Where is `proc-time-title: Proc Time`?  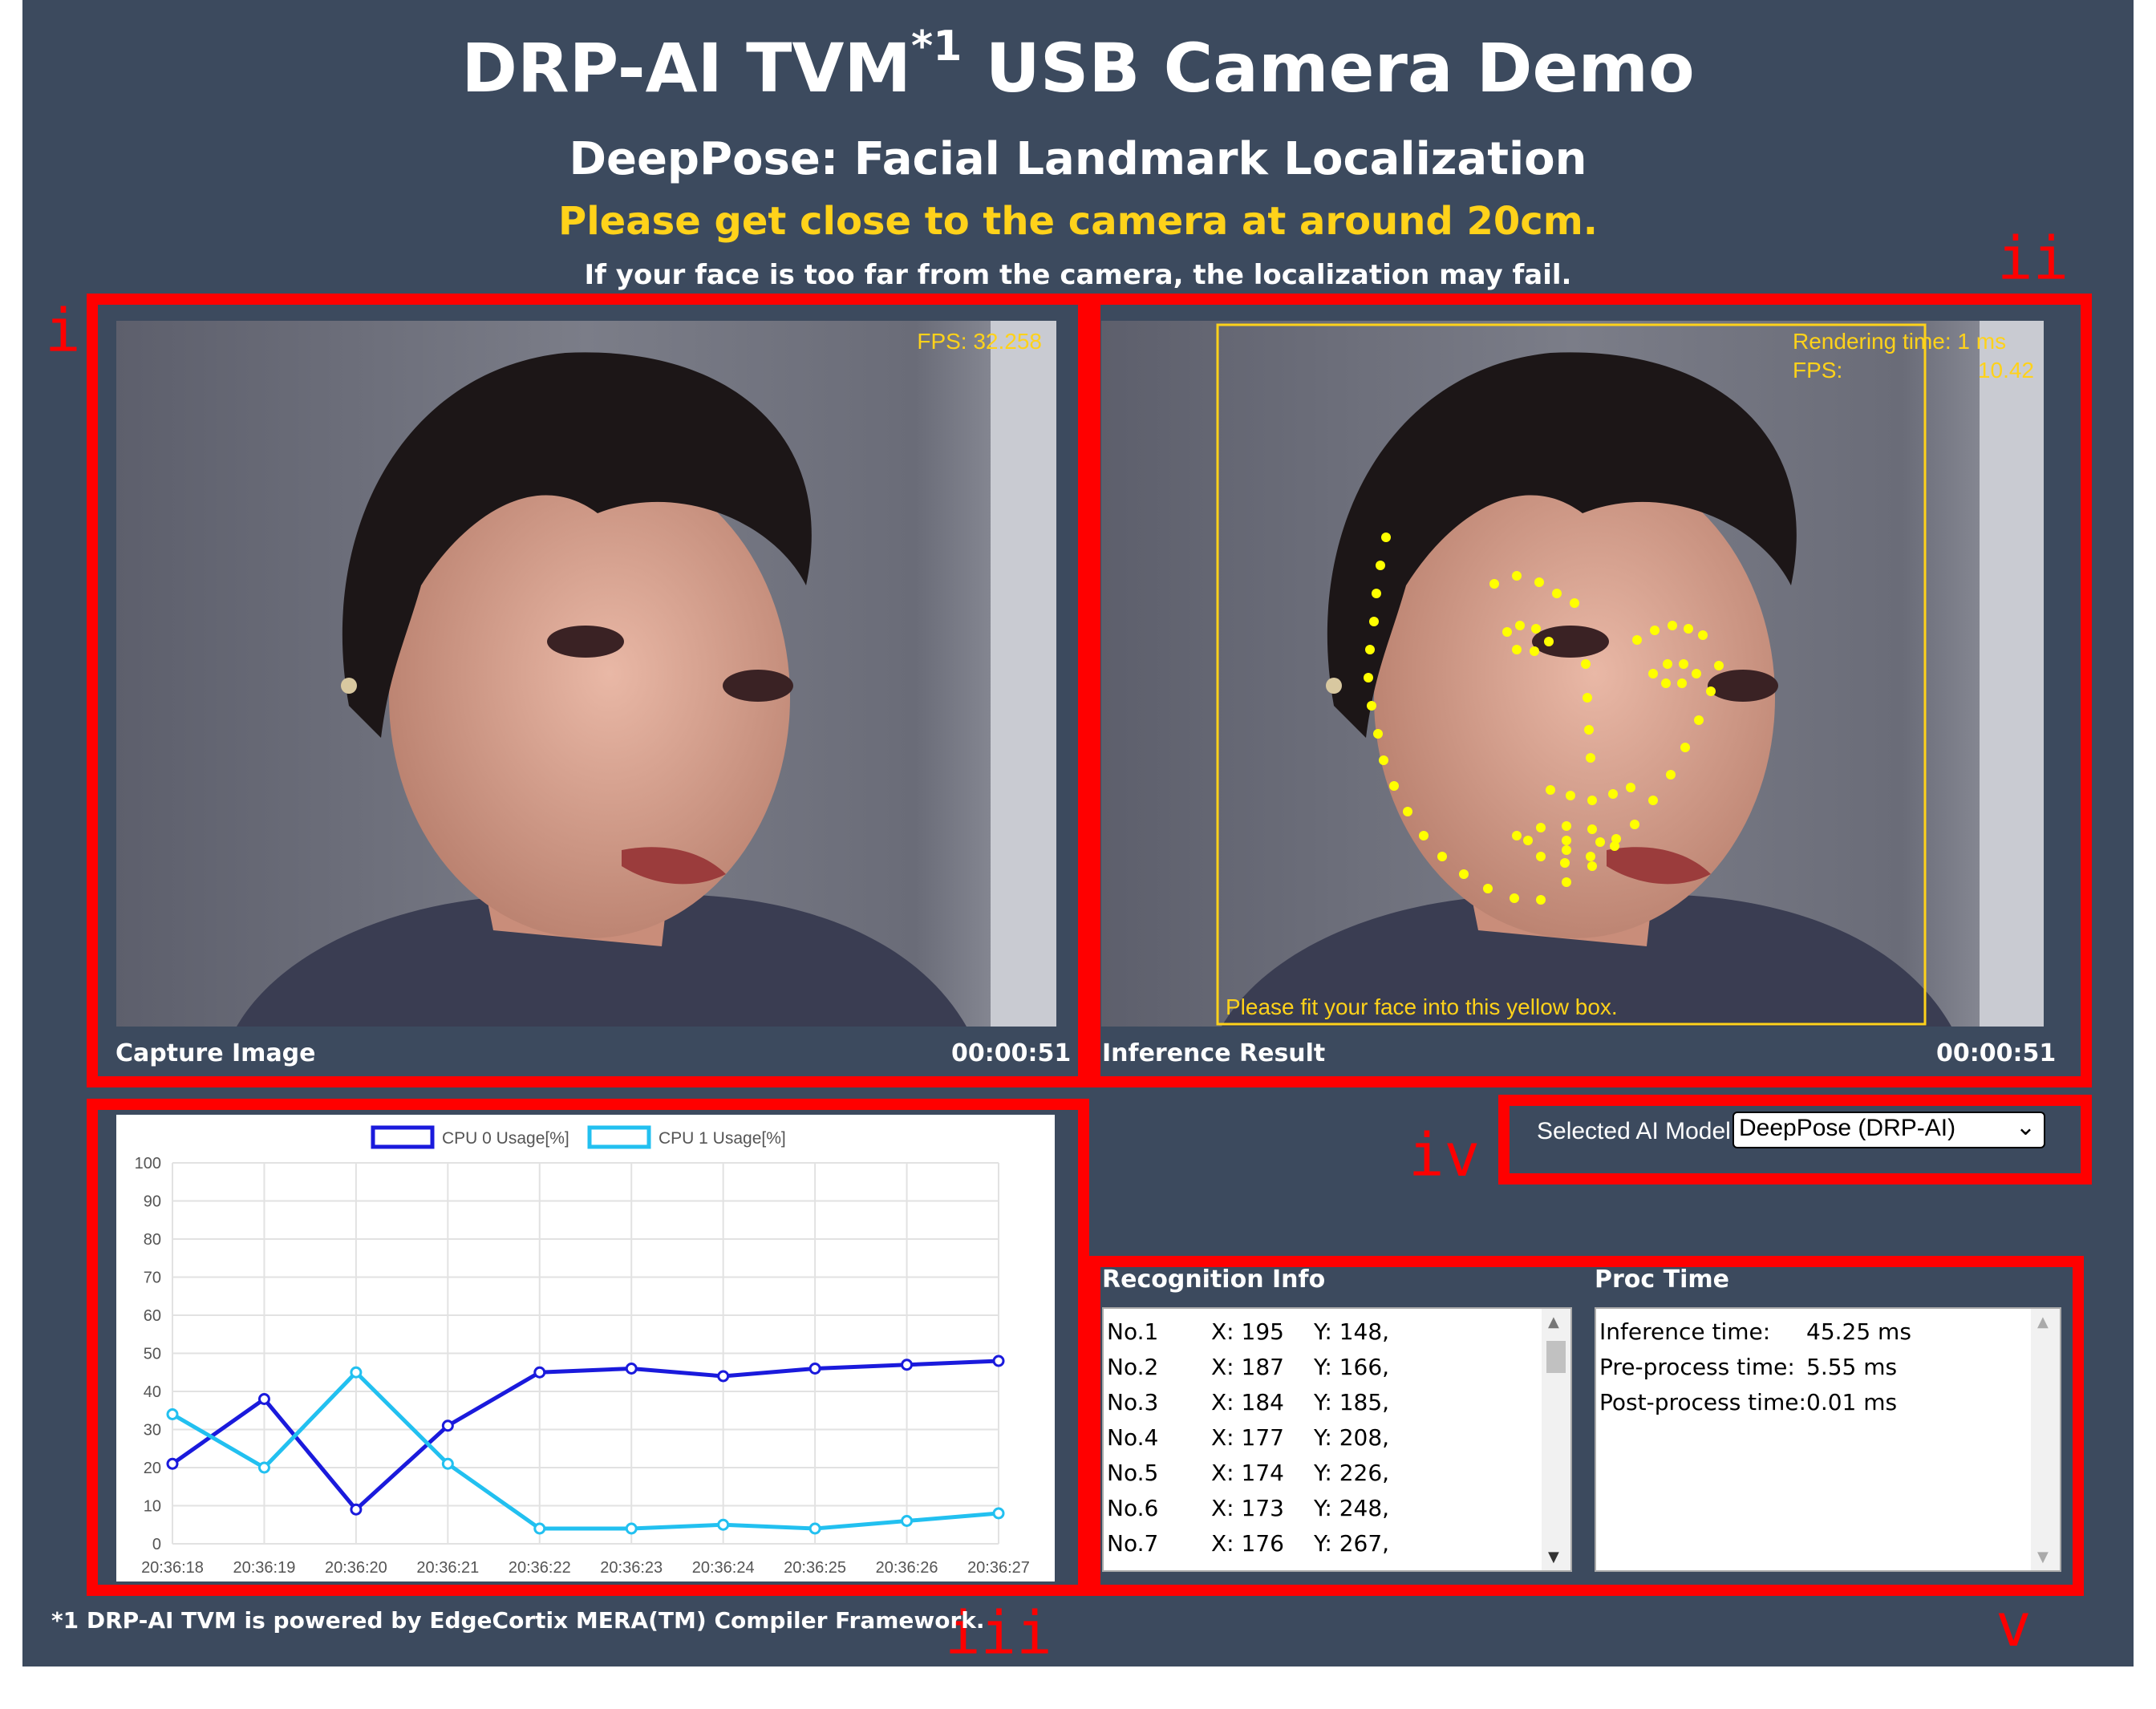
proc-time-title: Proc Time is located at coordinates (1662, 1280).